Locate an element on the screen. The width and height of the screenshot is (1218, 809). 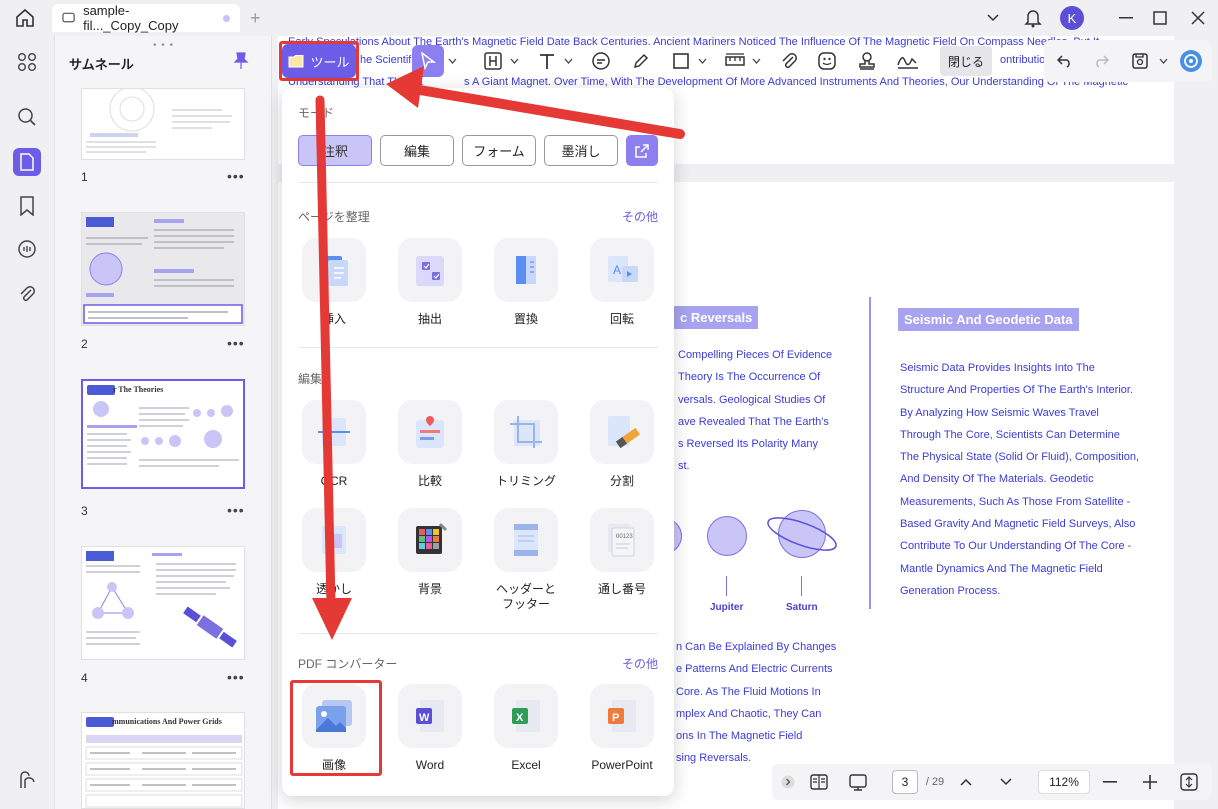
tile-label: 背景 is located at coordinates (429, 589).